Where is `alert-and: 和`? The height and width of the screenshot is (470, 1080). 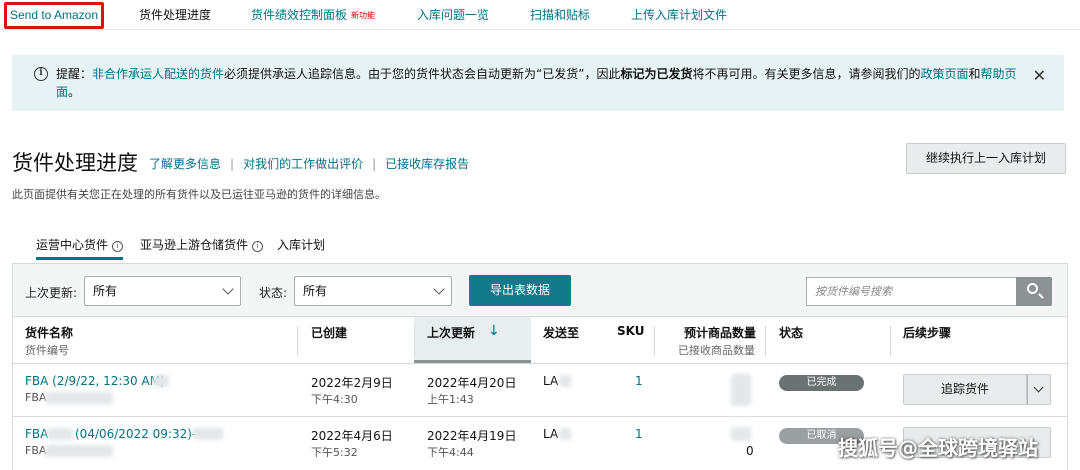 alert-and: 和 is located at coordinates (974, 74).